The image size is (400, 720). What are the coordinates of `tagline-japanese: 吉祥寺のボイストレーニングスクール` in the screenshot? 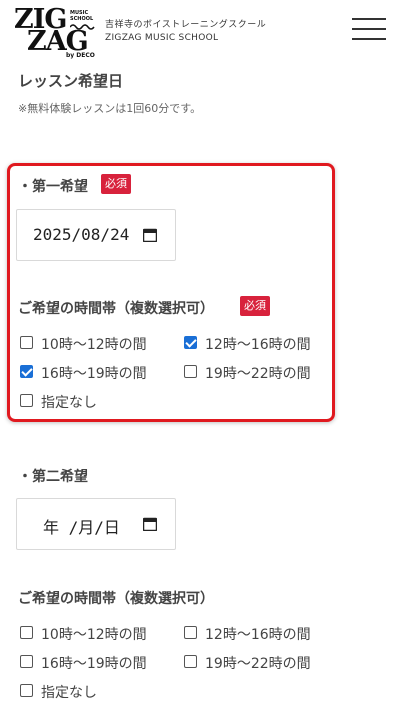 It's located at (186, 25).